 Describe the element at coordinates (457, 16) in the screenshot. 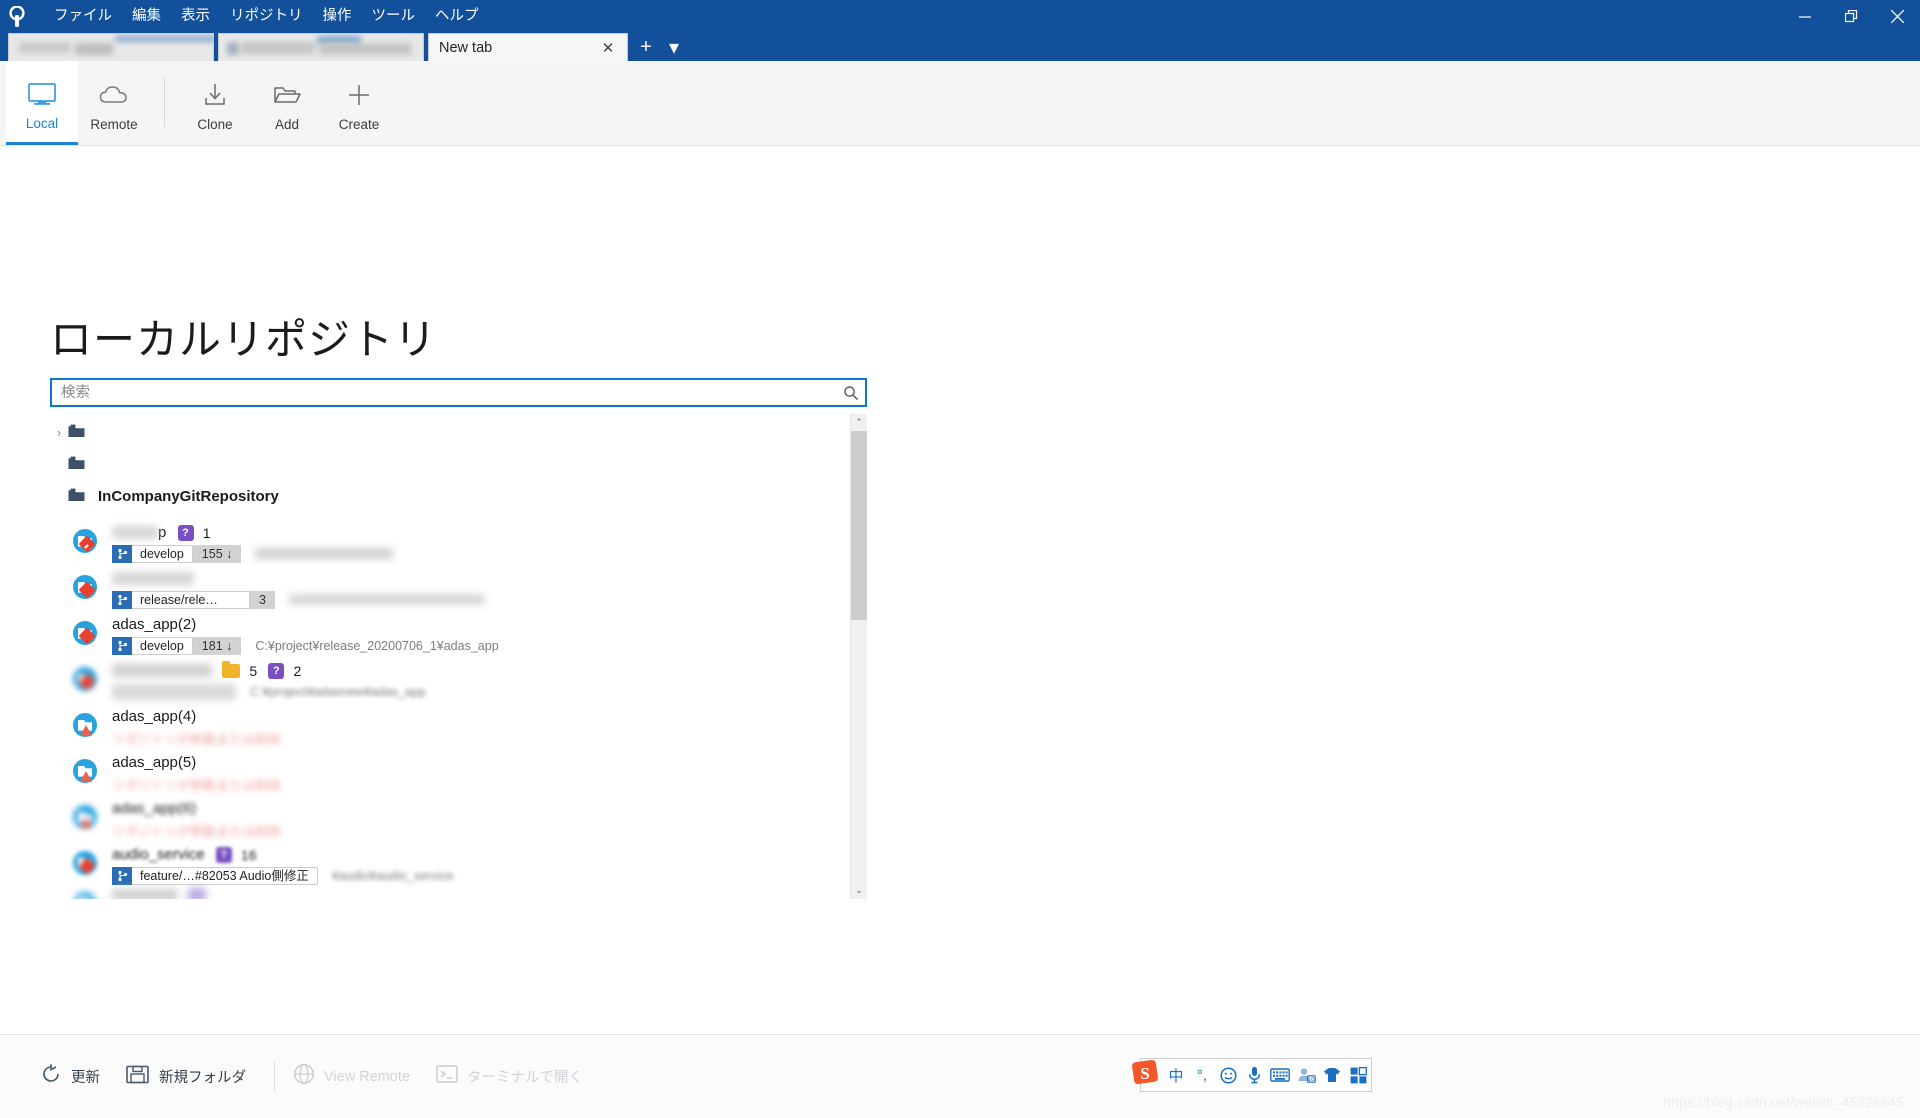

I see `menu-help: ヘルプ` at that location.